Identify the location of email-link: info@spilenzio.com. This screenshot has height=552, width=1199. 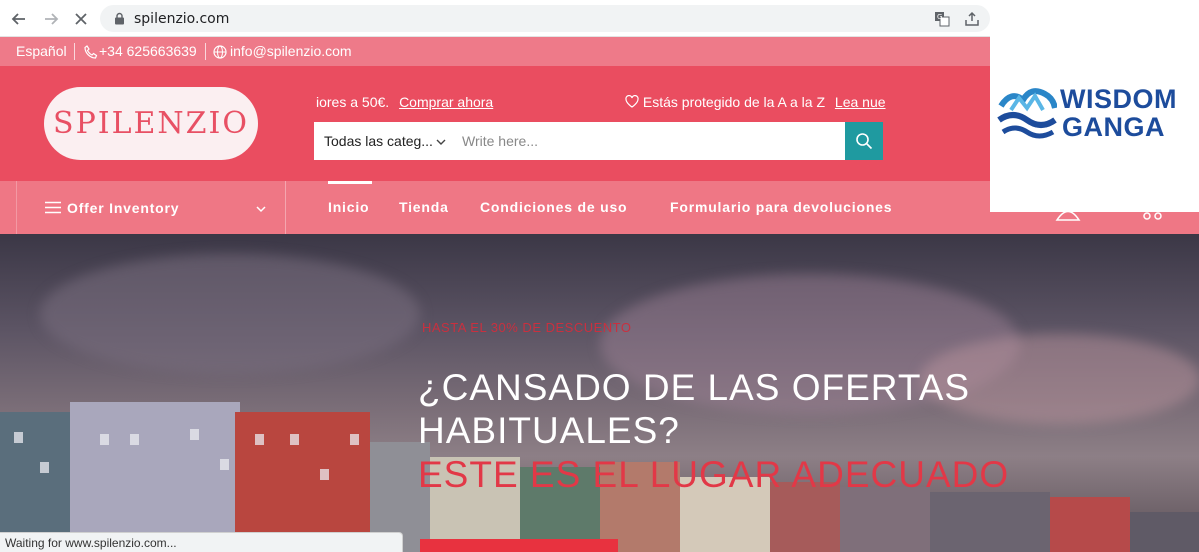
(291, 51).